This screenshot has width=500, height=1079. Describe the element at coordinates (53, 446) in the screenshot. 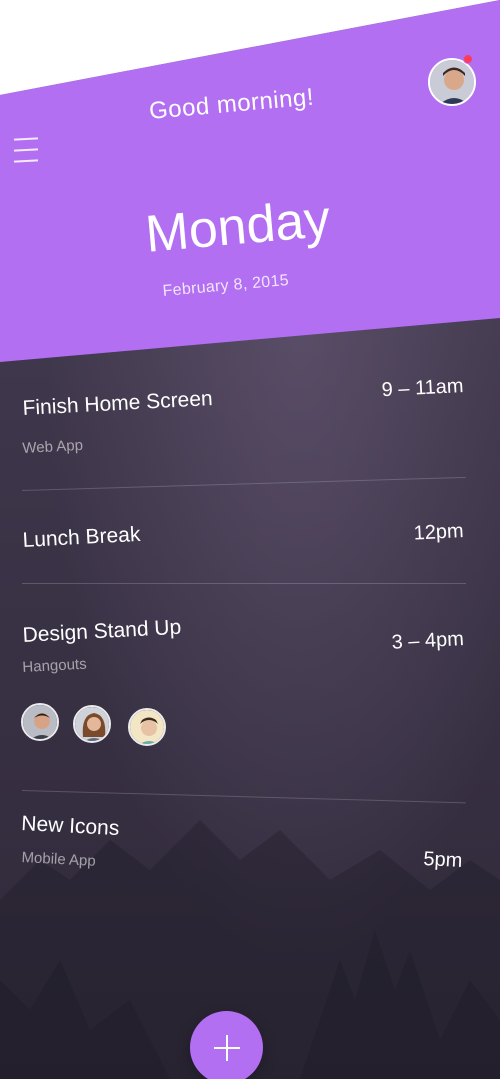

I see `event-subtitle: Web App` at that location.